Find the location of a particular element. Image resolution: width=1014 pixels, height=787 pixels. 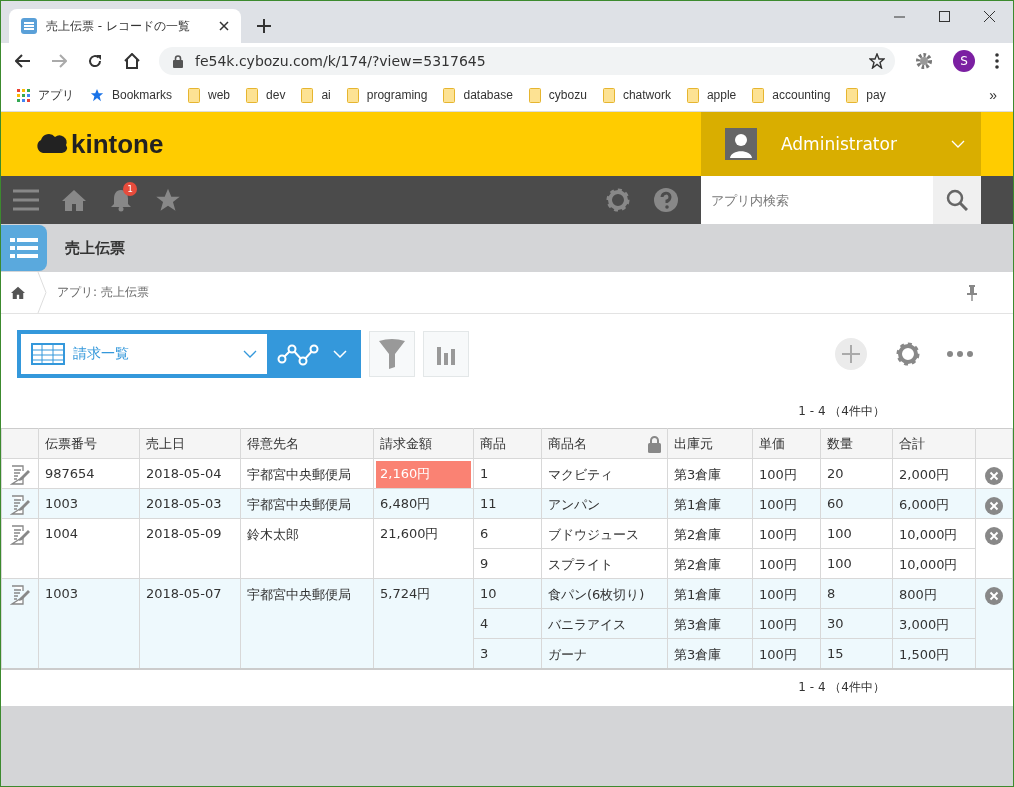

table-cell: 30 is located at coordinates (835, 623).